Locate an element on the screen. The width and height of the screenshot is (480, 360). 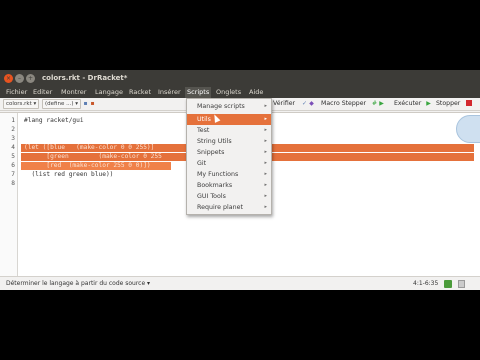
menu-fichier: Fichier is located at coordinates (16, 92).